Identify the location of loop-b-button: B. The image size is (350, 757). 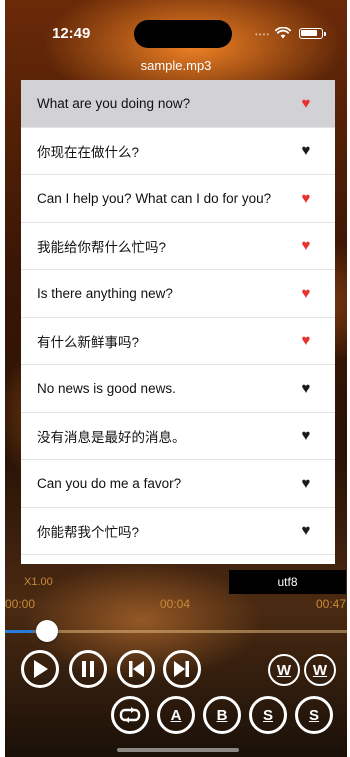
(222, 715).